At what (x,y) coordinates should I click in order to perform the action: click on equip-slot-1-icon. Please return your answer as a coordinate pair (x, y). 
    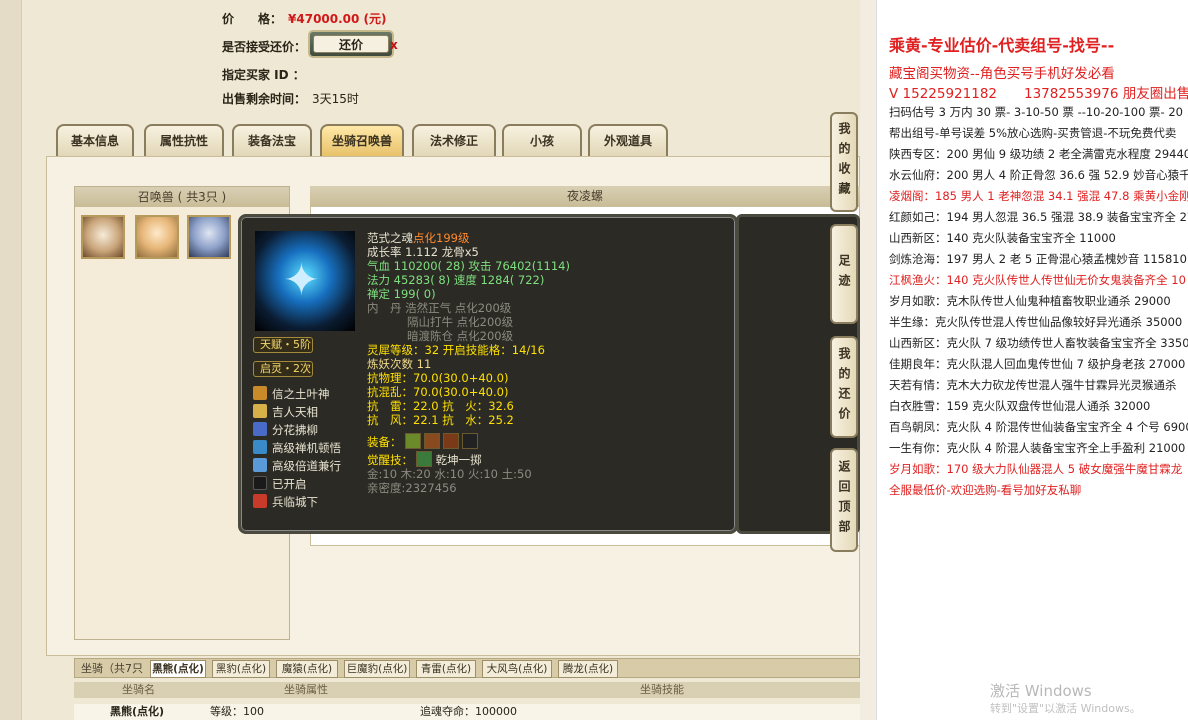
    Looking at the image, I should click on (412, 441).